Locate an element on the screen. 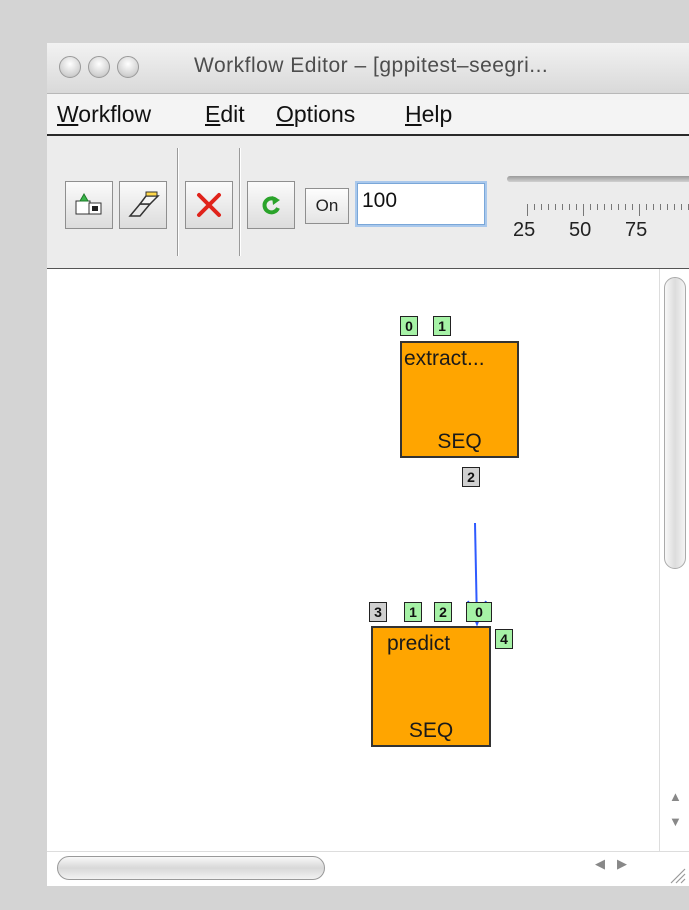 This screenshot has height=910, width=689. menu-workflow: Workflow is located at coordinates (104, 114).